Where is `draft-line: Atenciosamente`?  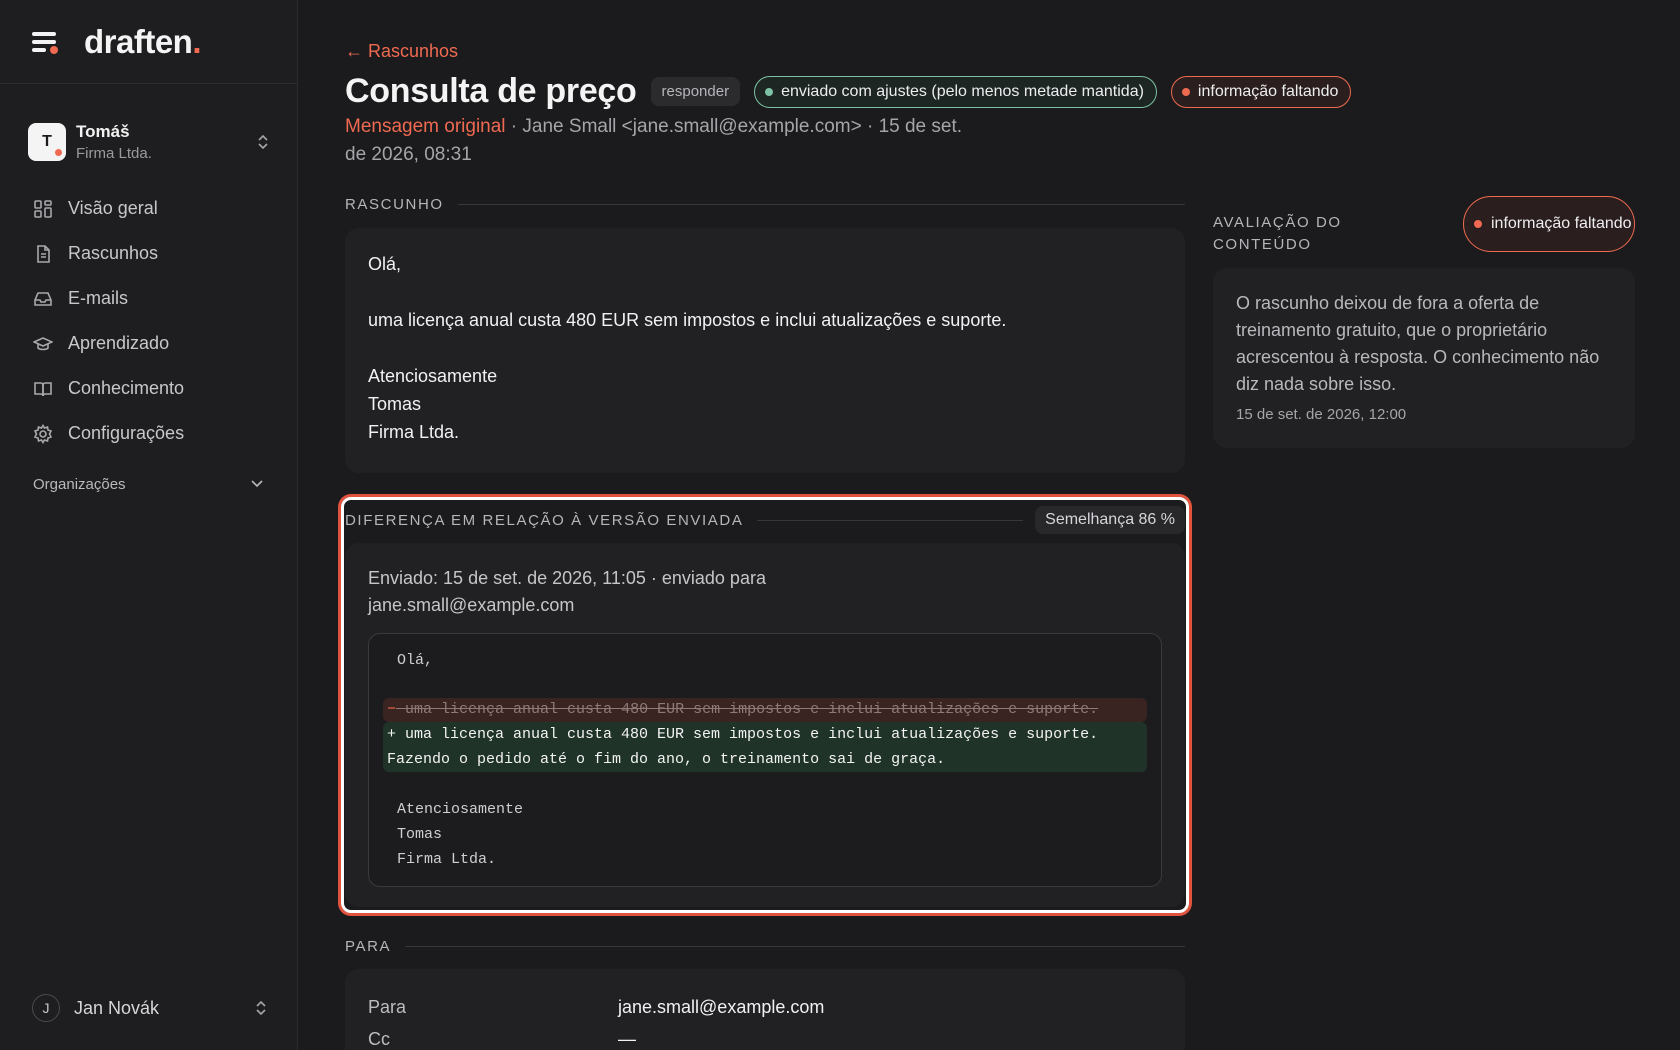
draft-line: Atenciosamente is located at coordinates (433, 376).